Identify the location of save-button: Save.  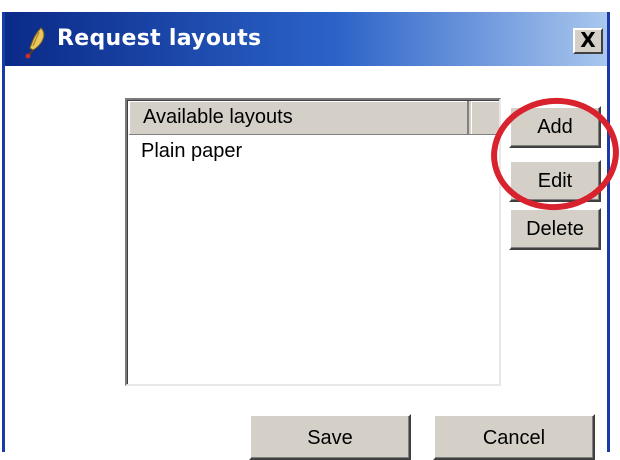
(330, 437).